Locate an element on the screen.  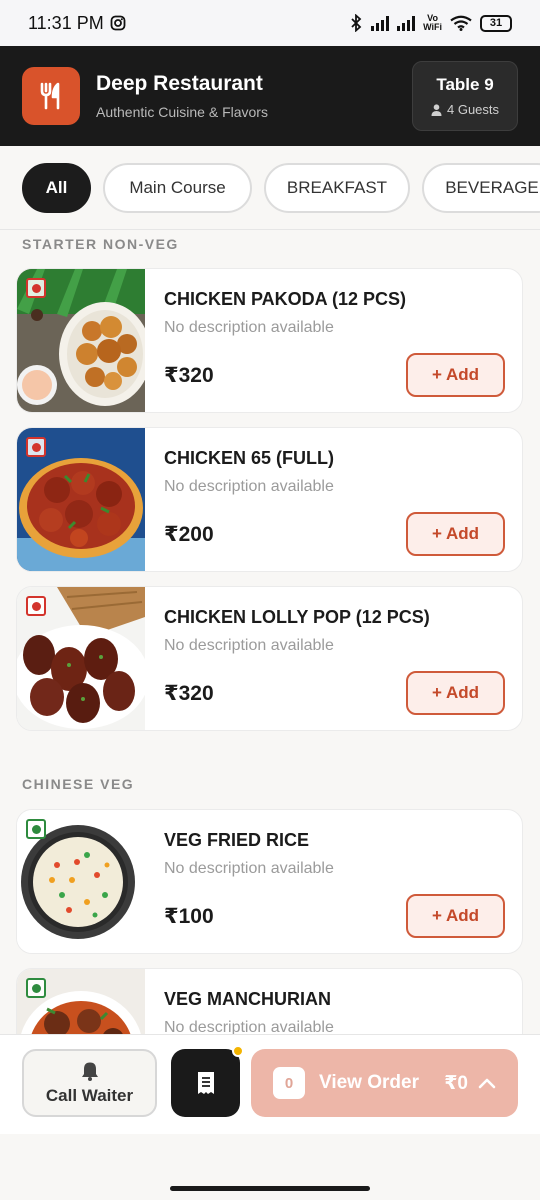
view-order-button: 0 View Order ₹0 is located at coordinates (384, 1083).